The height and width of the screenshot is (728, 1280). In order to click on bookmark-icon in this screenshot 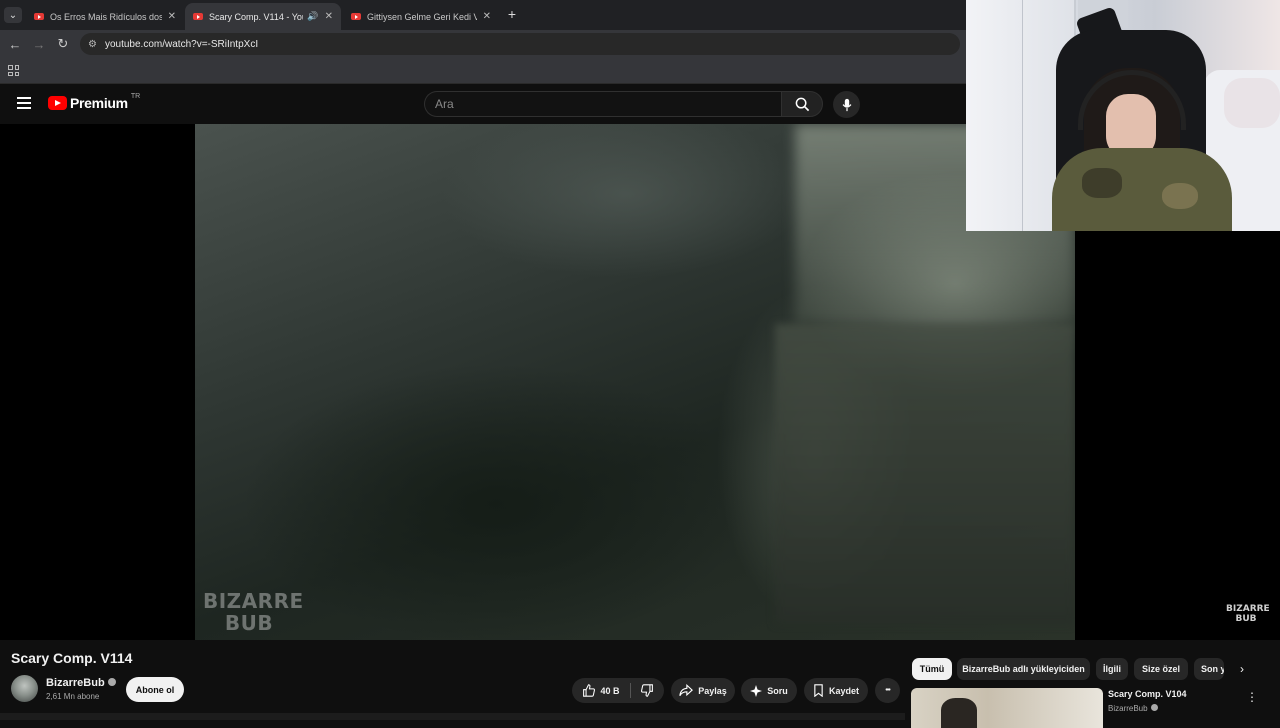, I will do `click(818, 690)`.